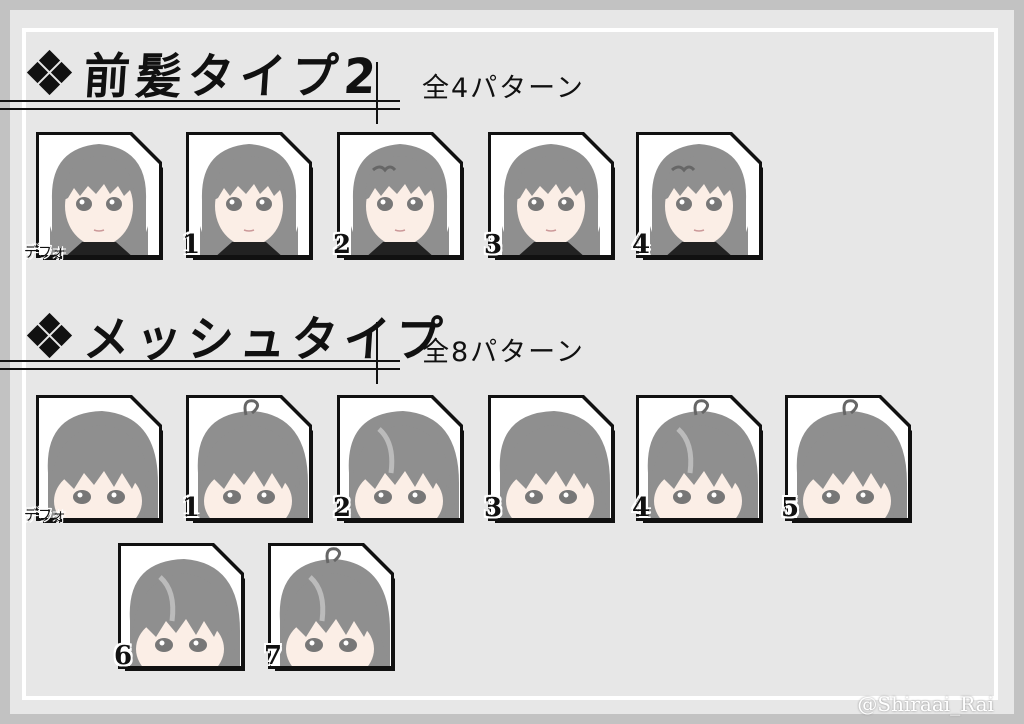 This screenshot has height=724, width=1024. I want to click on variant-label: 7, so click(273, 656).